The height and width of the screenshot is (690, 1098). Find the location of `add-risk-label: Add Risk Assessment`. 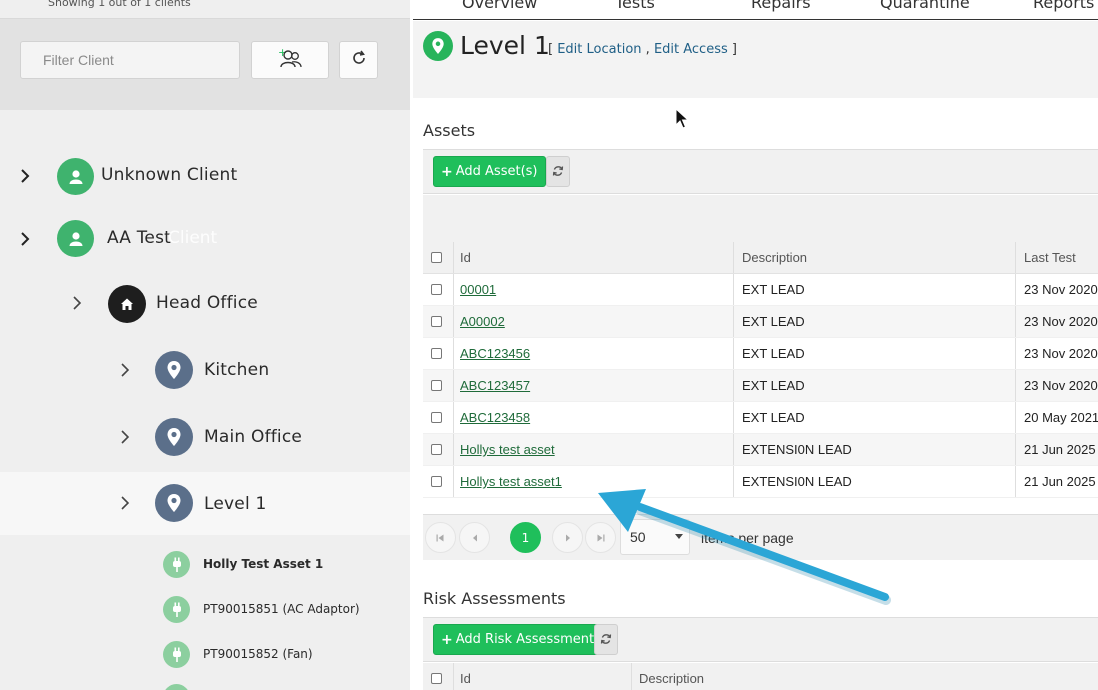

add-risk-label: Add Risk Assessment is located at coordinates (525, 639).